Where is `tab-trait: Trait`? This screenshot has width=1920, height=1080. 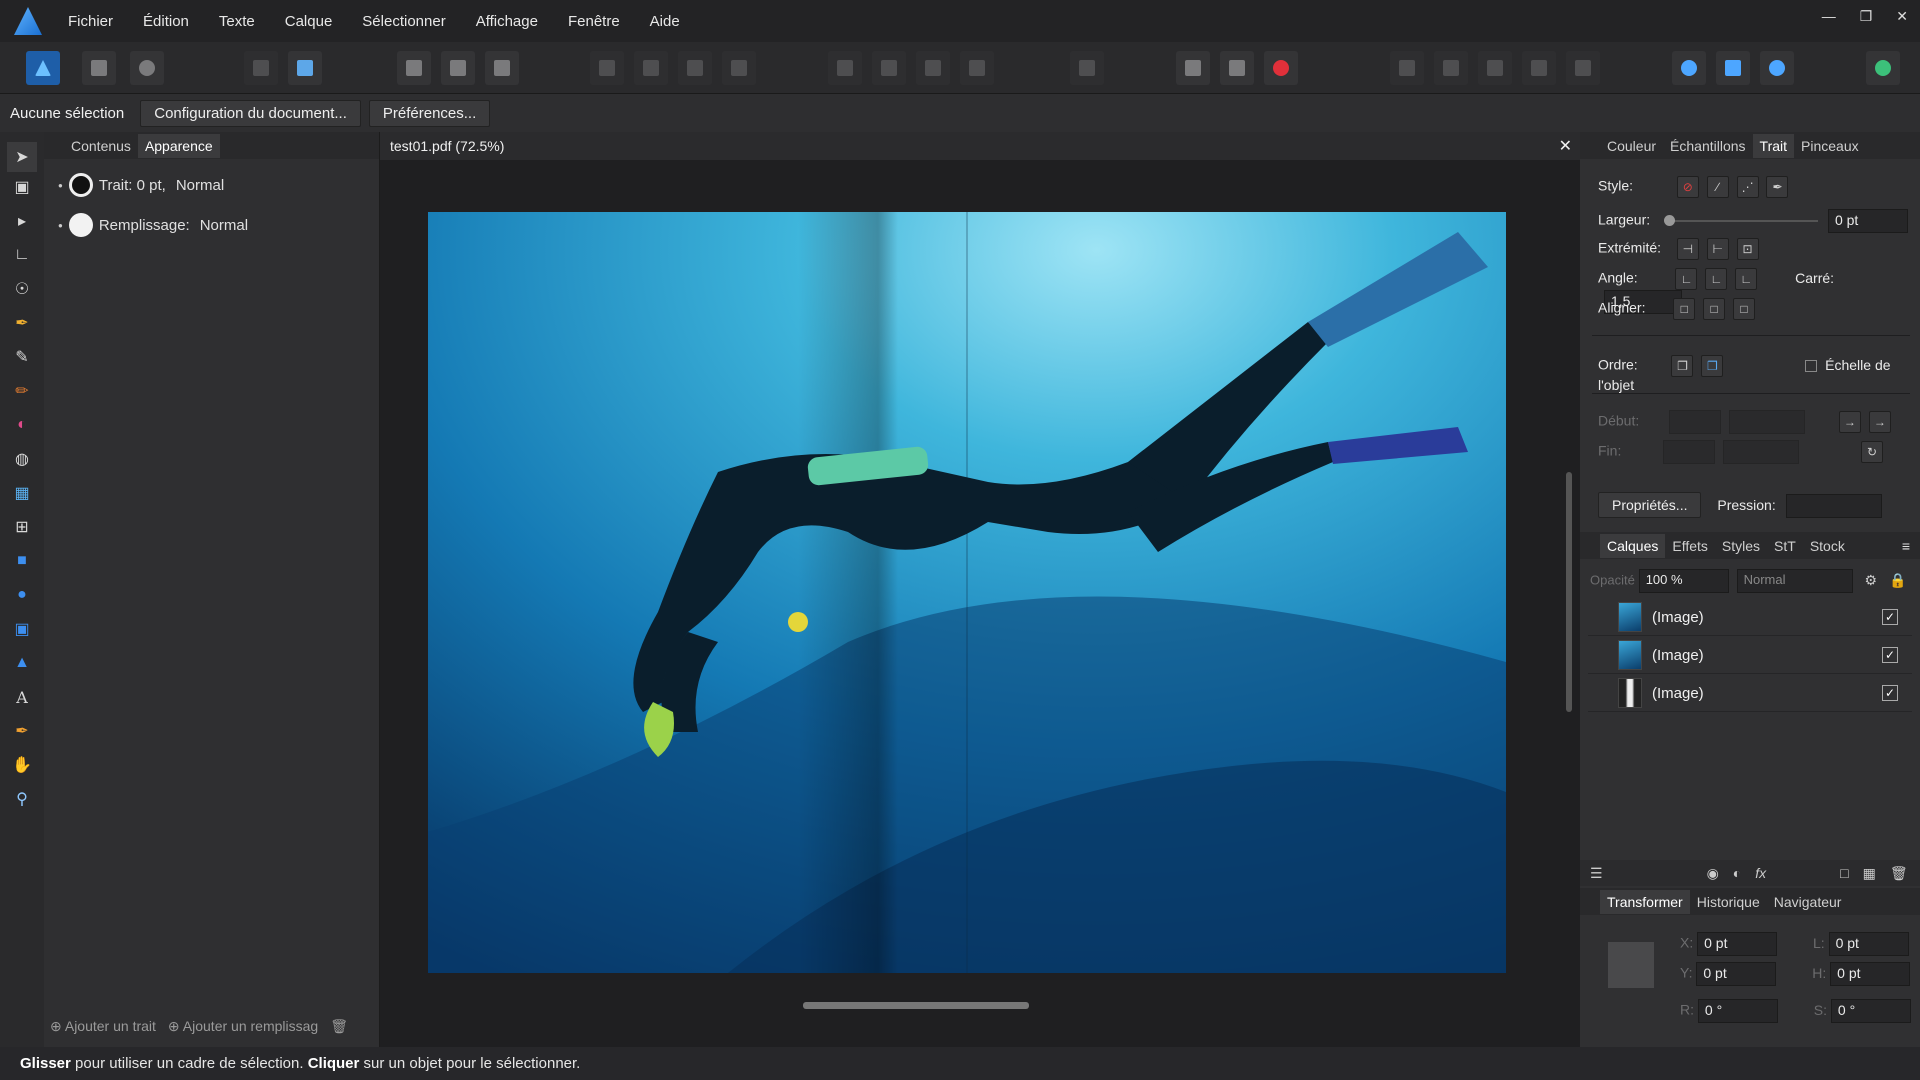 tab-trait: Trait is located at coordinates (1773, 145).